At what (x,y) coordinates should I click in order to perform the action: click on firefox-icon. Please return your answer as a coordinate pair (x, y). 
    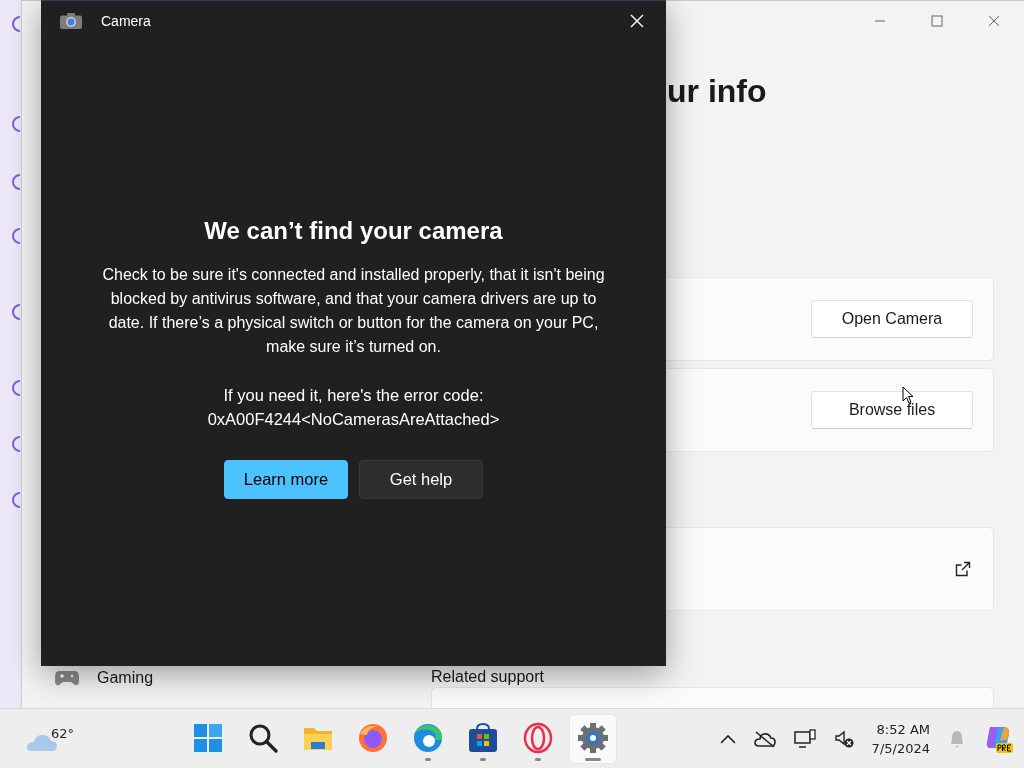
    Looking at the image, I should click on (373, 738).